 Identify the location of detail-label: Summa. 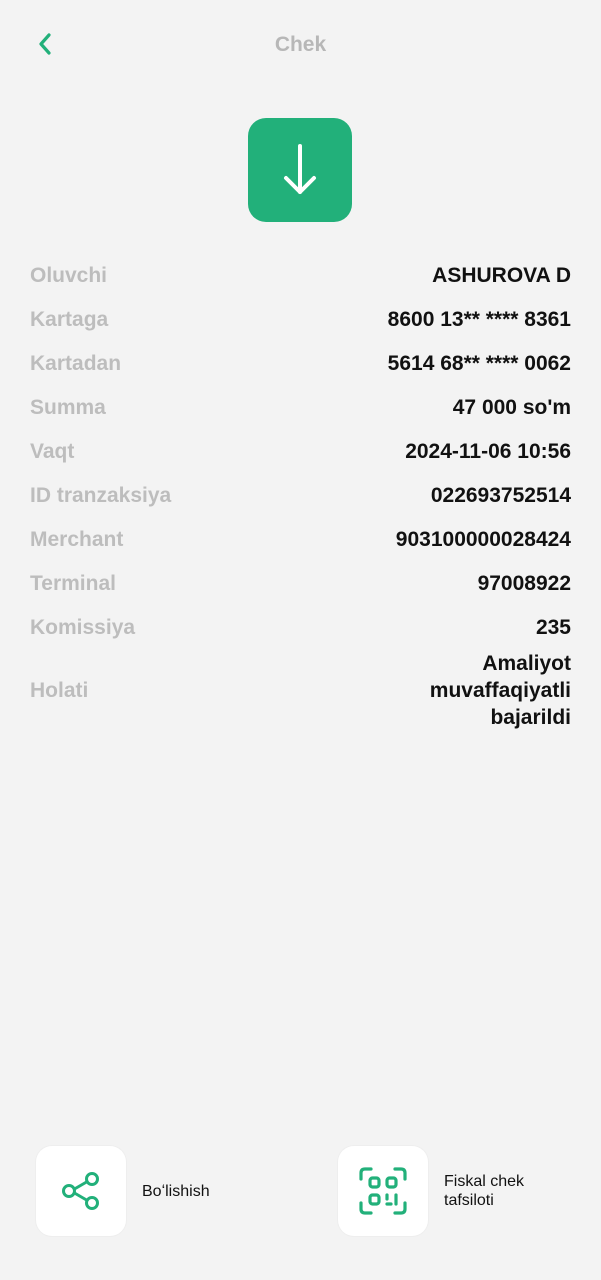
(68, 407).